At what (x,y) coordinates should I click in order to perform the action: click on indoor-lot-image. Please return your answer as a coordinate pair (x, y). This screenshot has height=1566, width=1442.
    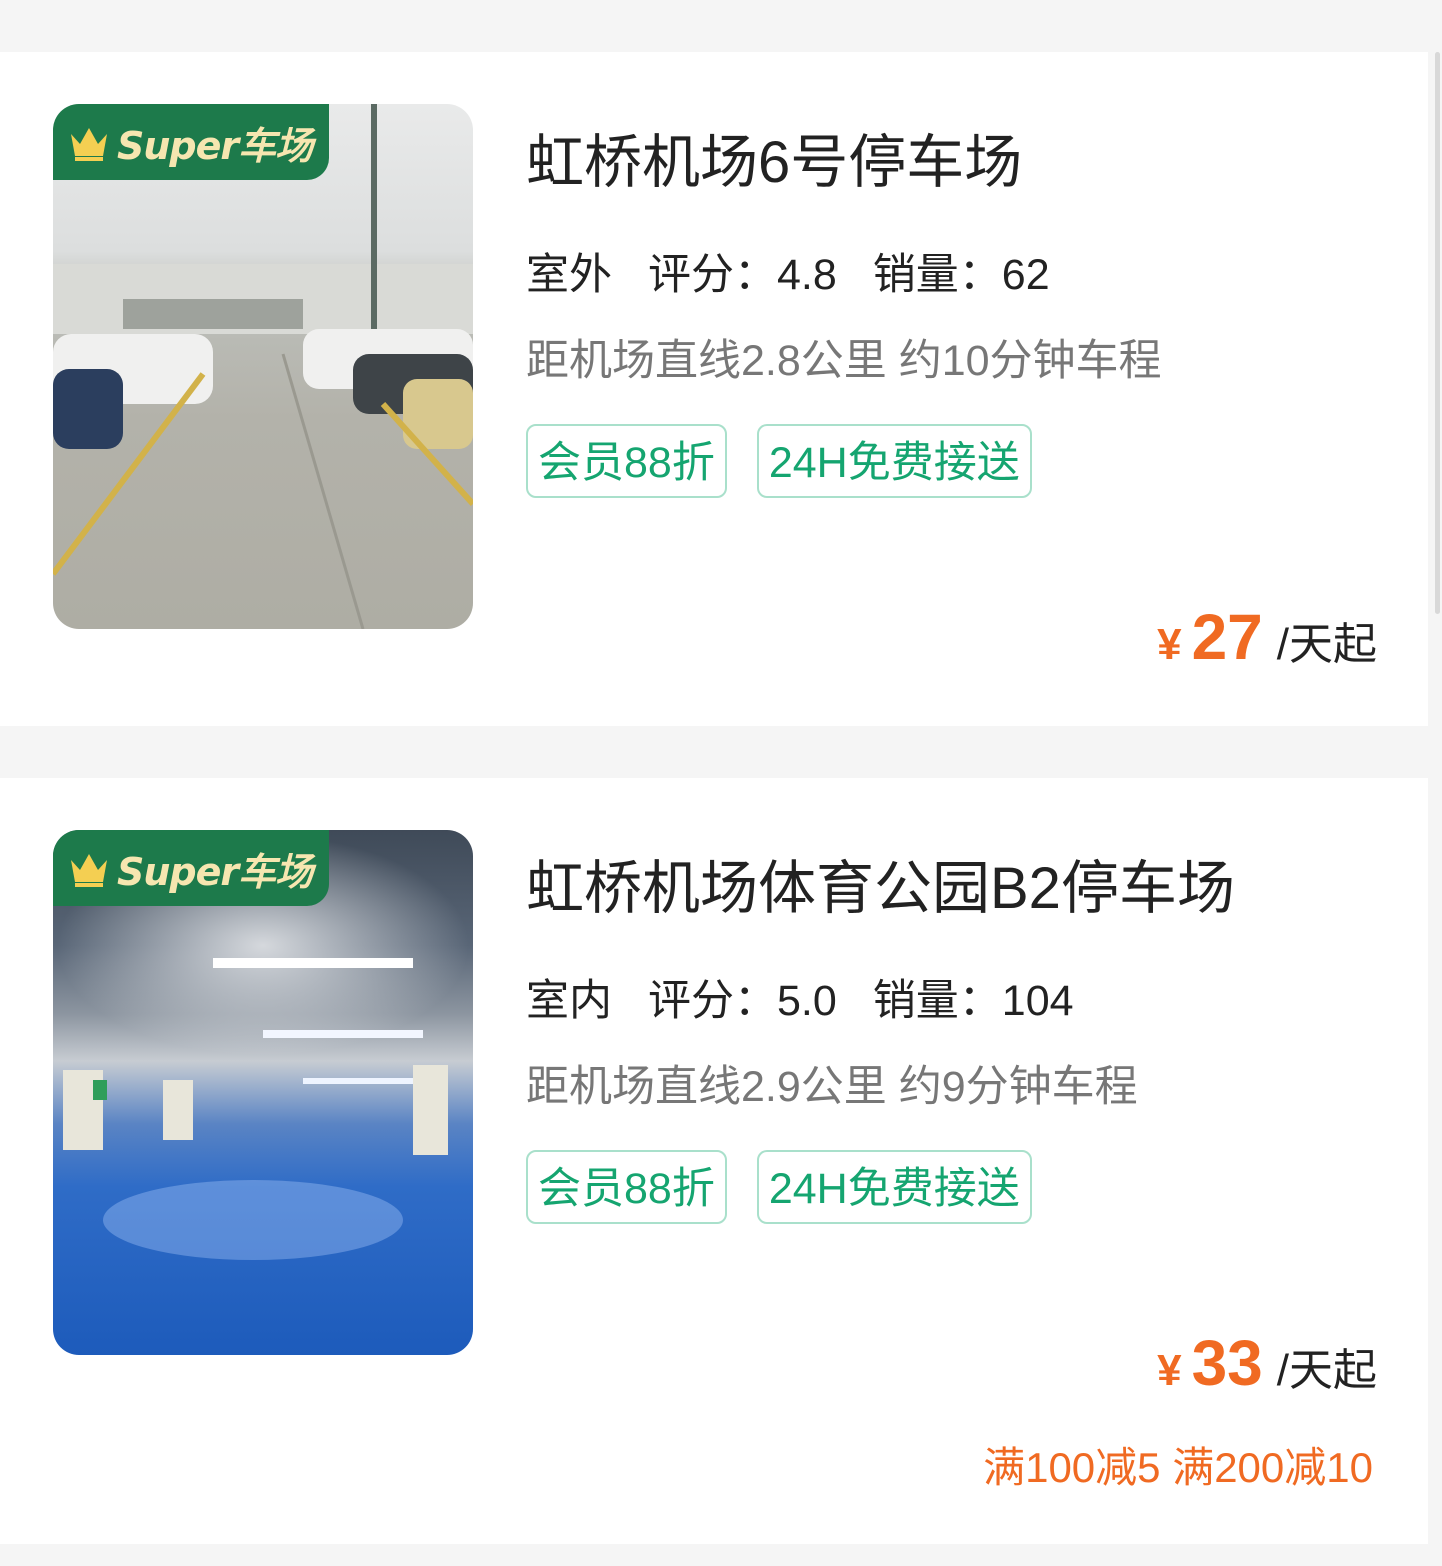
    Looking at the image, I should click on (263, 1092).